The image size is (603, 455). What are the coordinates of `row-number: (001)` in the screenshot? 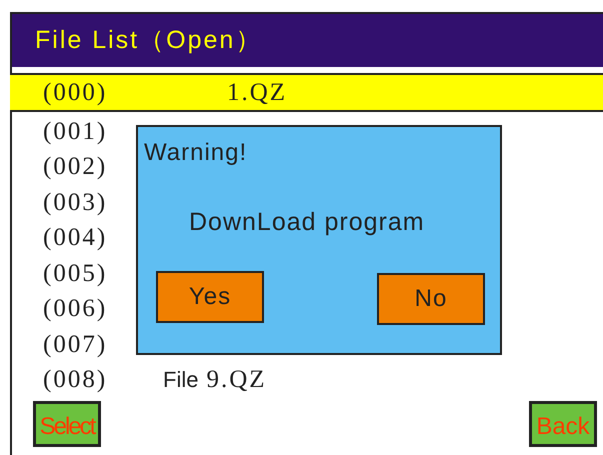 It's located at (75, 131).